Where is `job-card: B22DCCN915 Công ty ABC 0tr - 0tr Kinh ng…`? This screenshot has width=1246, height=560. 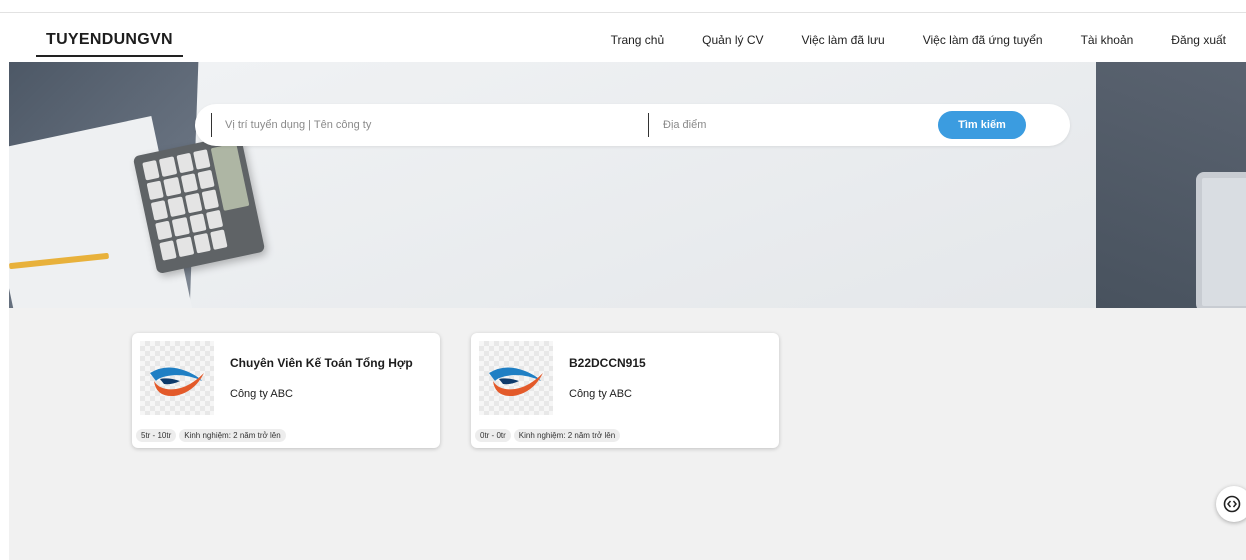 job-card: B22DCCN915 Công ty ABC 0tr - 0tr Kinh ng… is located at coordinates (625, 390).